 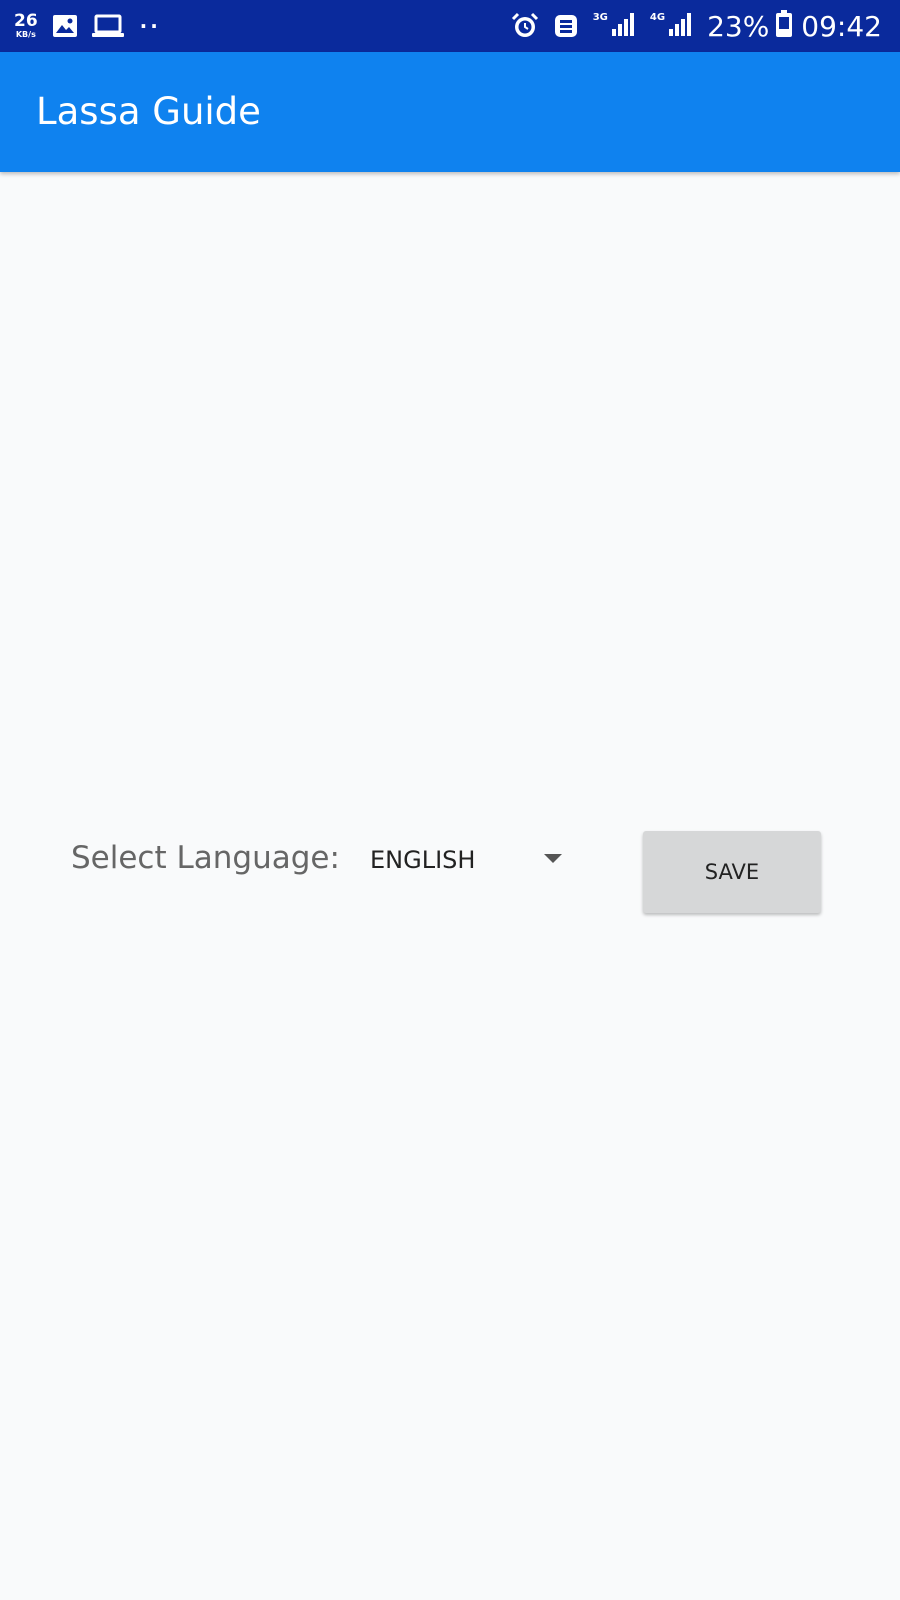 I want to click on status-bar-right: 3G 4G 23% 09:42, so click(x=696, y=26).